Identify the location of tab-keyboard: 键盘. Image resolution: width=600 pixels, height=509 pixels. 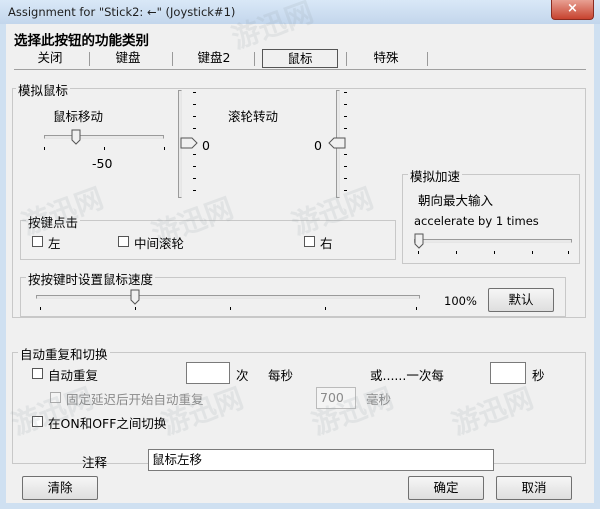
(128, 58).